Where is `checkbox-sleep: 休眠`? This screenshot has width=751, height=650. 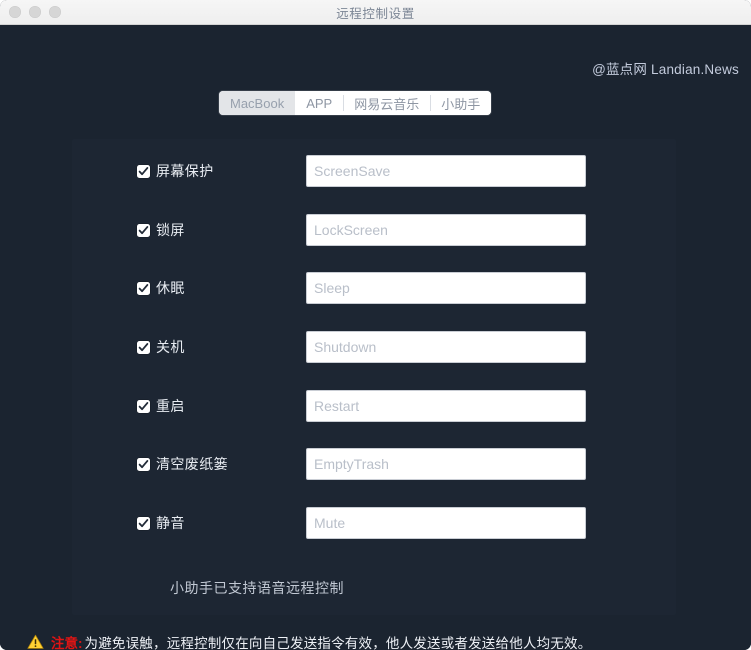 checkbox-sleep: 休眠 is located at coordinates (161, 288).